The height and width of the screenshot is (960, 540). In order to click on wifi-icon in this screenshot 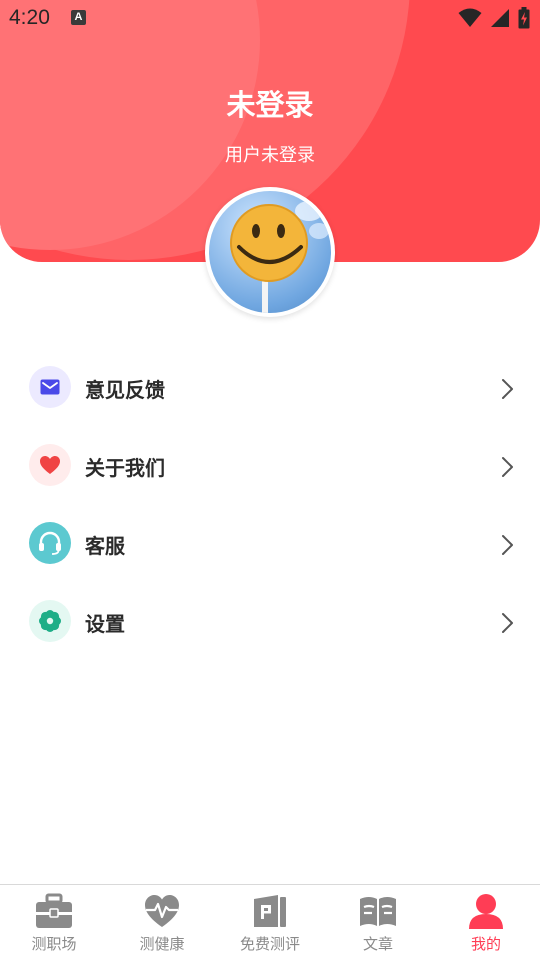, I will do `click(470, 17)`.